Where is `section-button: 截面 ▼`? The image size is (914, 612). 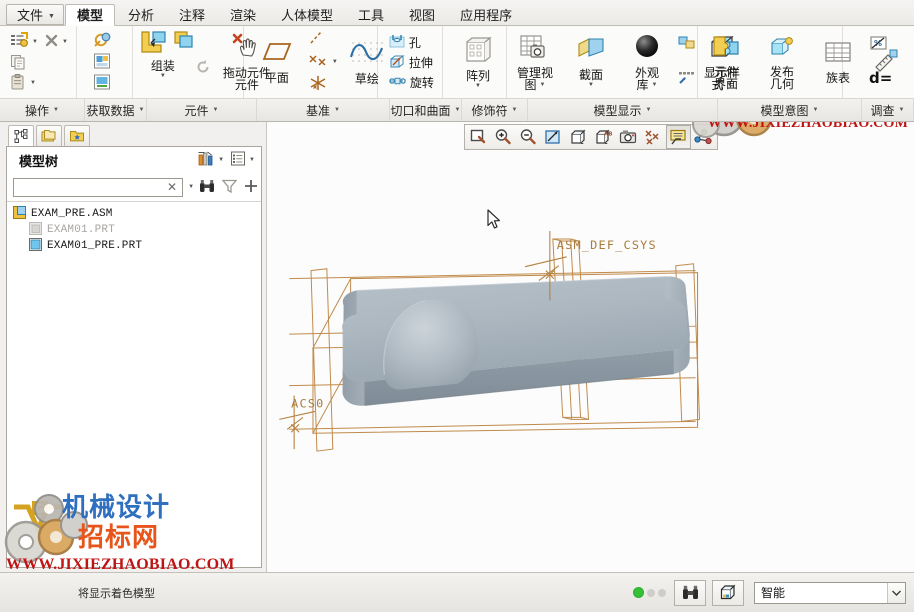 section-button: 截面 ▼ is located at coordinates (591, 62).